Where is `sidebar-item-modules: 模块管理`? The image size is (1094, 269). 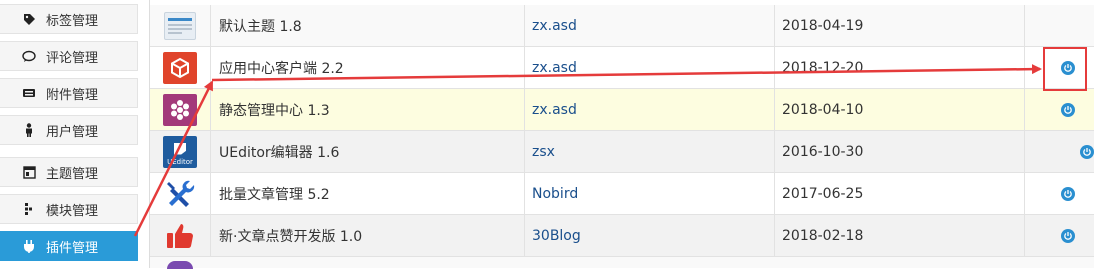 sidebar-item-modules: 模块管理 is located at coordinates (69, 209).